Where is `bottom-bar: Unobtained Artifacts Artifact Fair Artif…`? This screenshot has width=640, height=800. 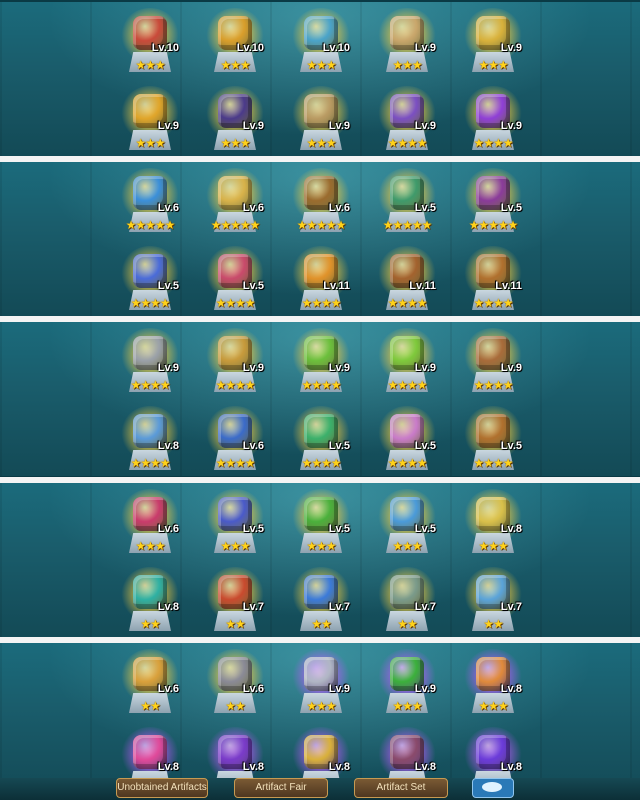
bottom-bar: Unobtained Artifacts Artifact Fair Artif… is located at coordinates (320, 789).